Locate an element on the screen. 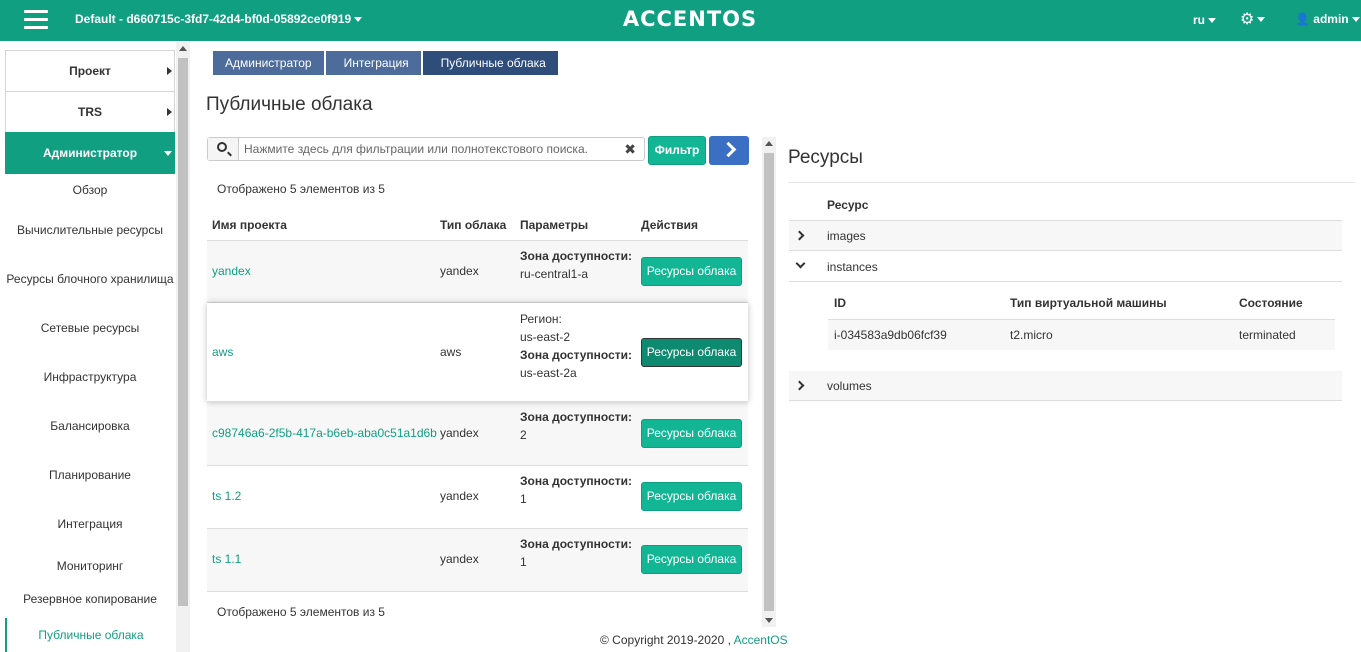 The image size is (1361, 652). footer-link: AccentOS is located at coordinates (761, 640).